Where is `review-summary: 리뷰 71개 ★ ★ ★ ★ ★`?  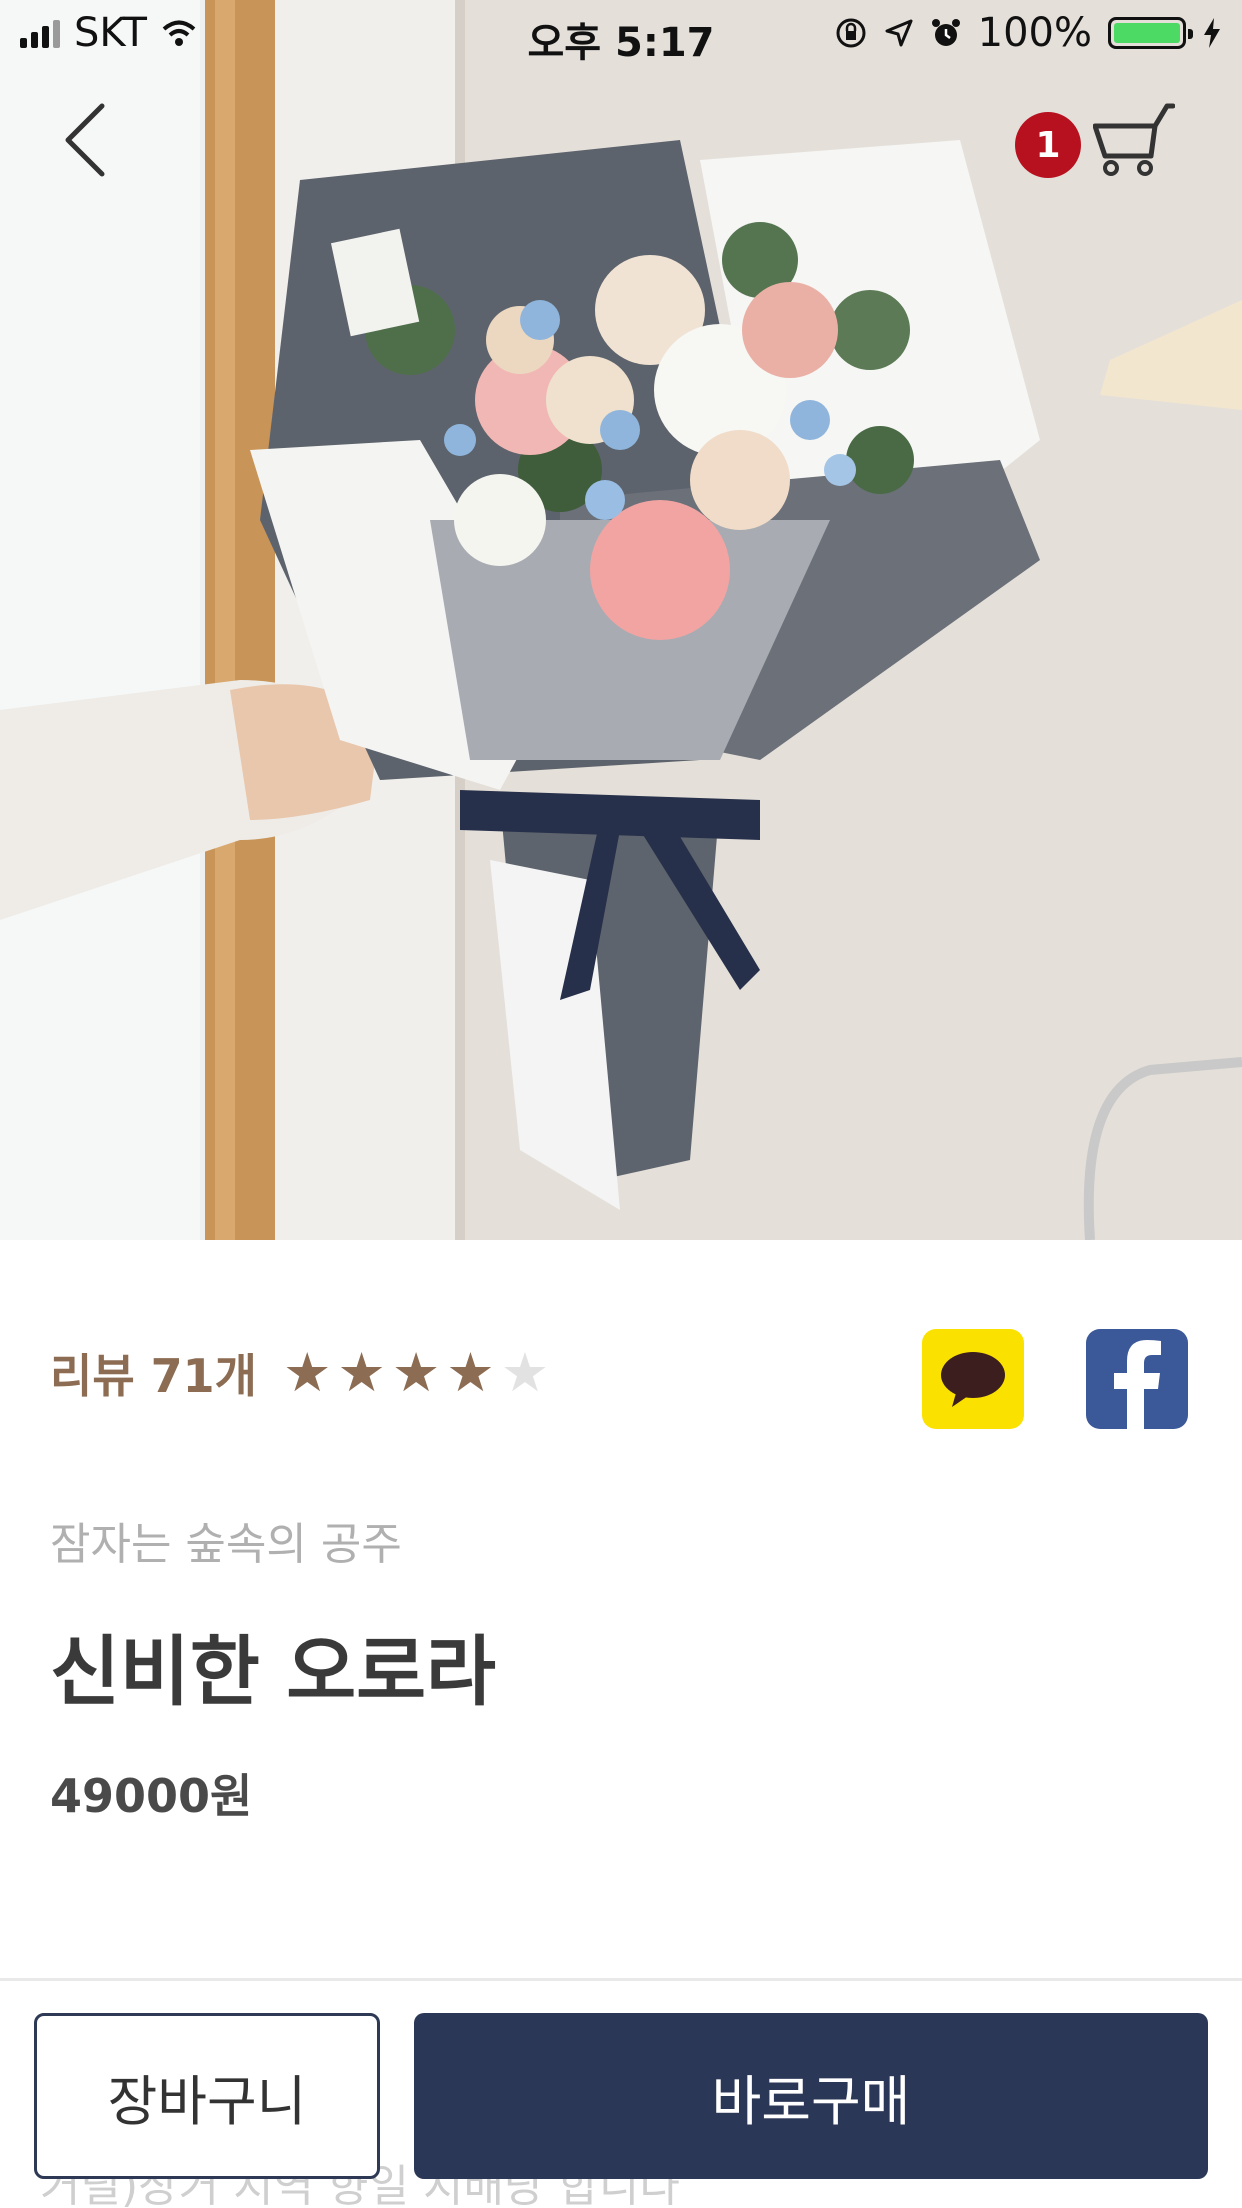 review-summary: 리뷰 71개 ★ ★ ★ ★ ★ is located at coordinates (299, 1373).